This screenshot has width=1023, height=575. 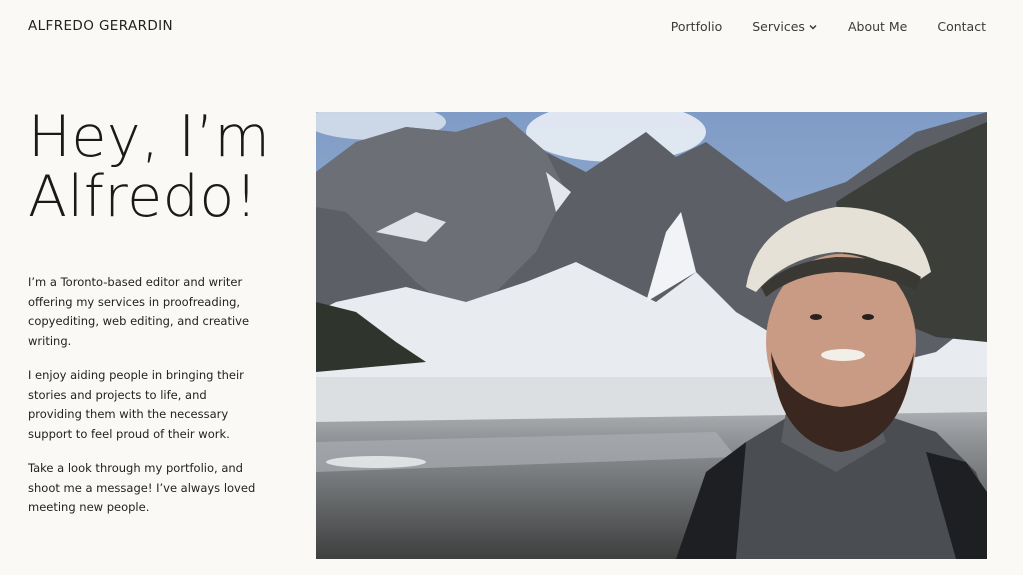 I want to click on nav-item-label: Portfolio, so click(x=696, y=26).